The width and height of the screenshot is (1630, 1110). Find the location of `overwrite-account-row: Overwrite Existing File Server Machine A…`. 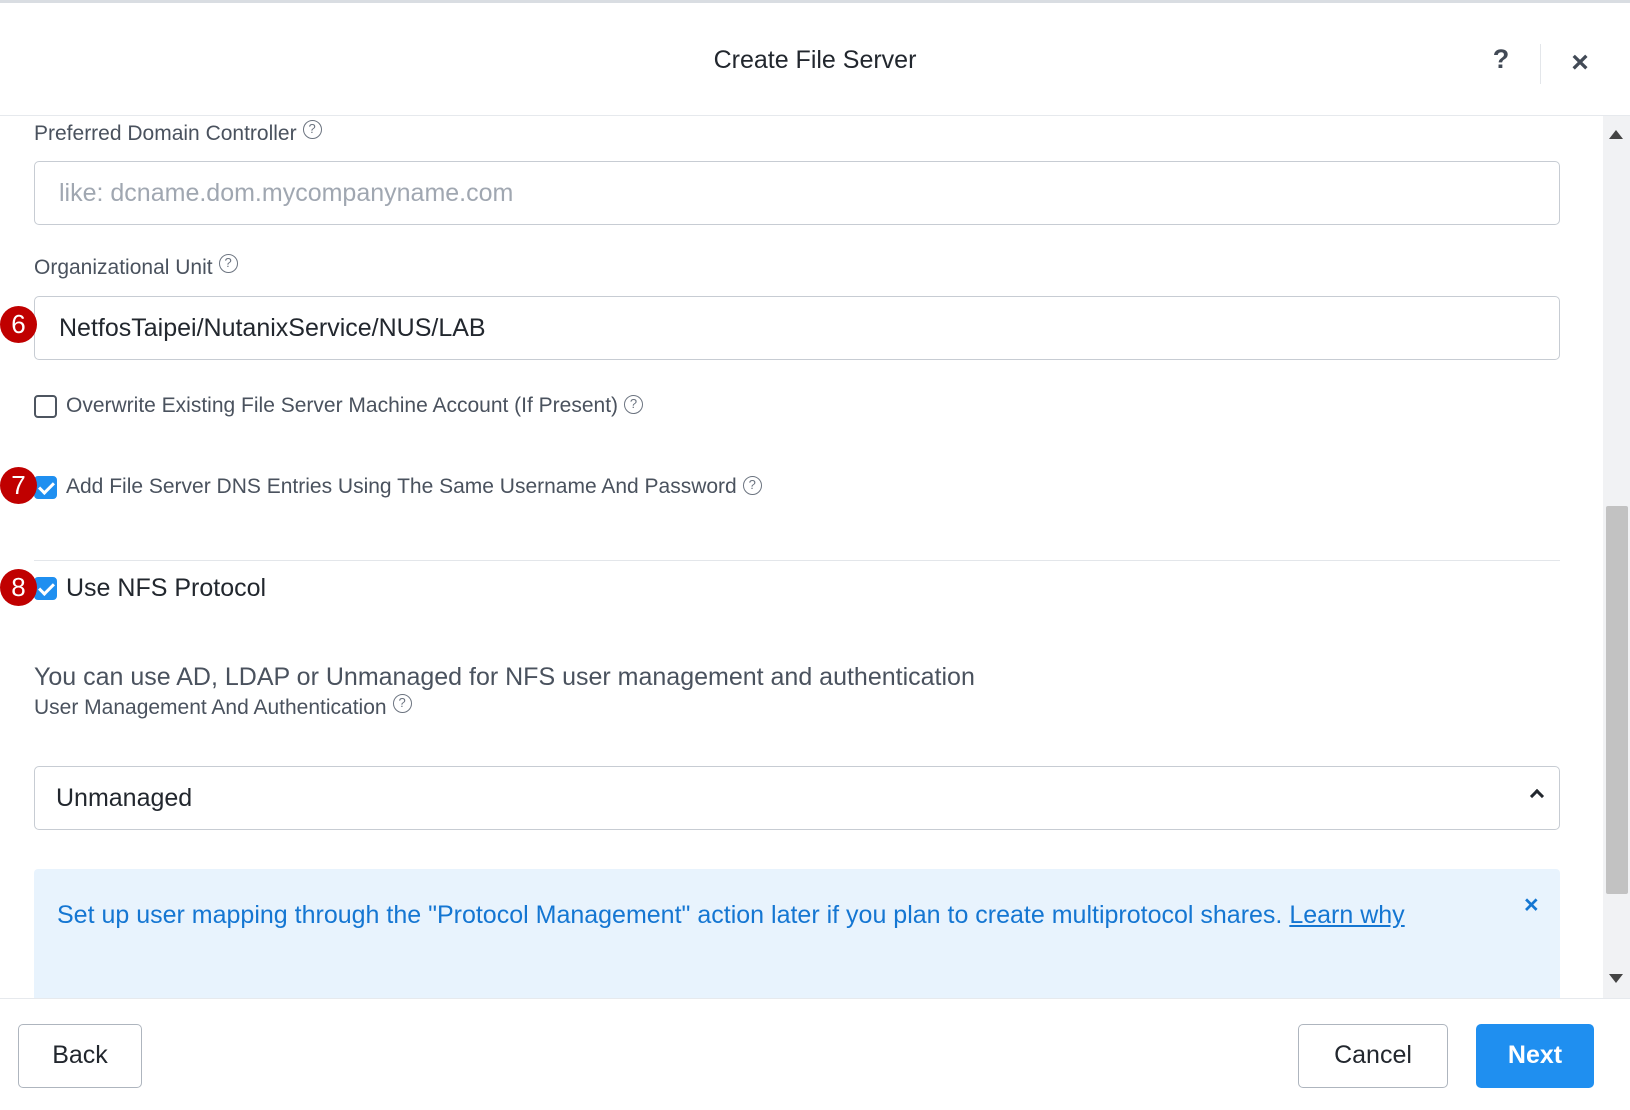

overwrite-account-row: Overwrite Existing File Server Machine A… is located at coordinates (339, 406).